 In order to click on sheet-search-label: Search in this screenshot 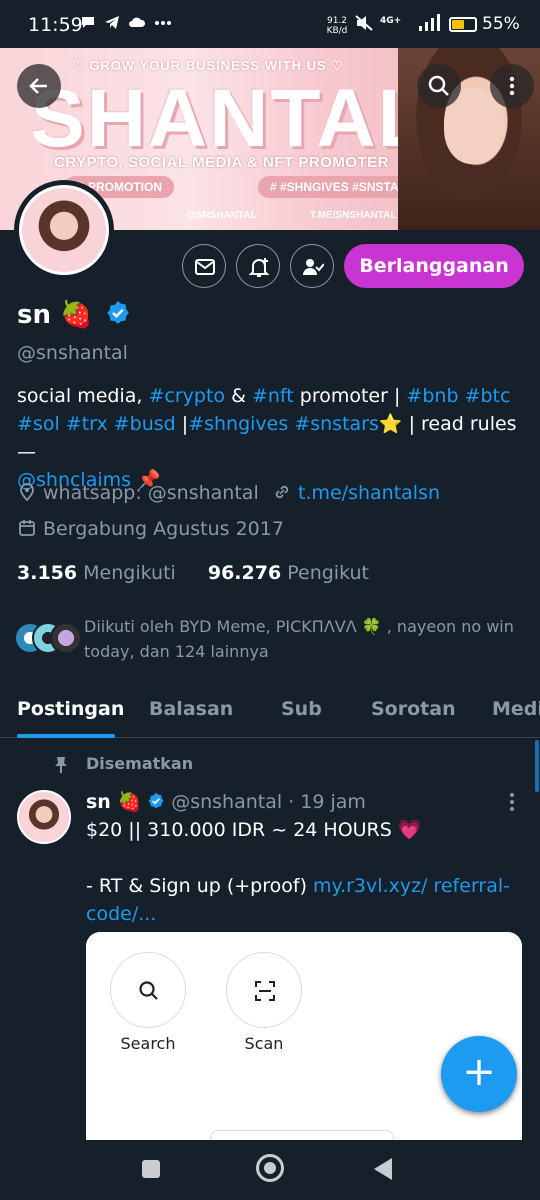, I will do `click(148, 1043)`.